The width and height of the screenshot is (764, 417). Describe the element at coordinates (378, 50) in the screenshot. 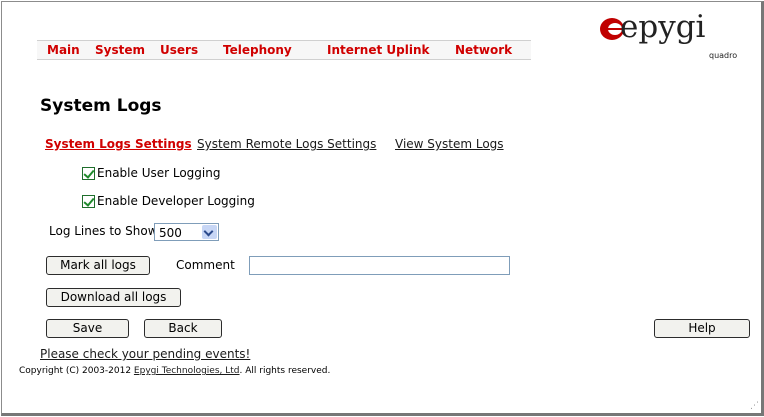

I see `nav-internet-uplink: Internet Uplink` at that location.